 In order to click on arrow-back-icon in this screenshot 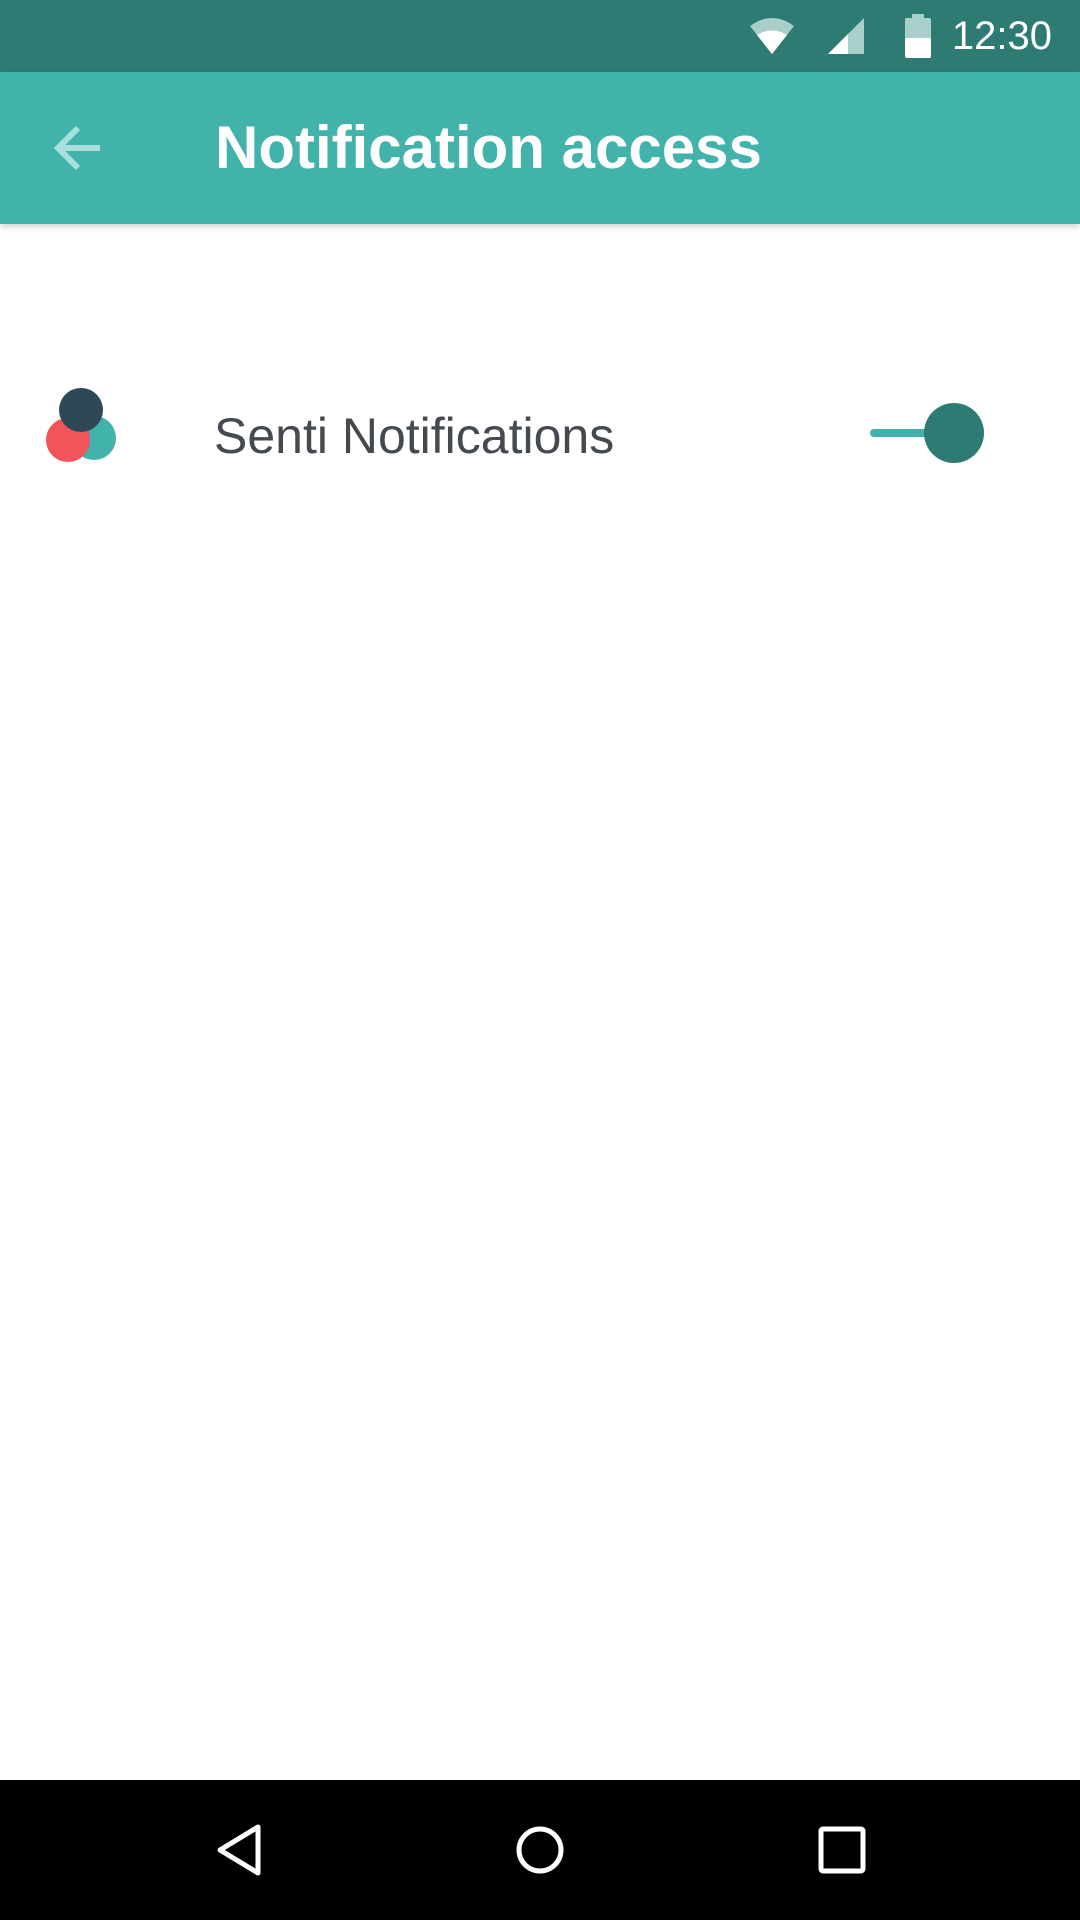, I will do `click(76, 148)`.